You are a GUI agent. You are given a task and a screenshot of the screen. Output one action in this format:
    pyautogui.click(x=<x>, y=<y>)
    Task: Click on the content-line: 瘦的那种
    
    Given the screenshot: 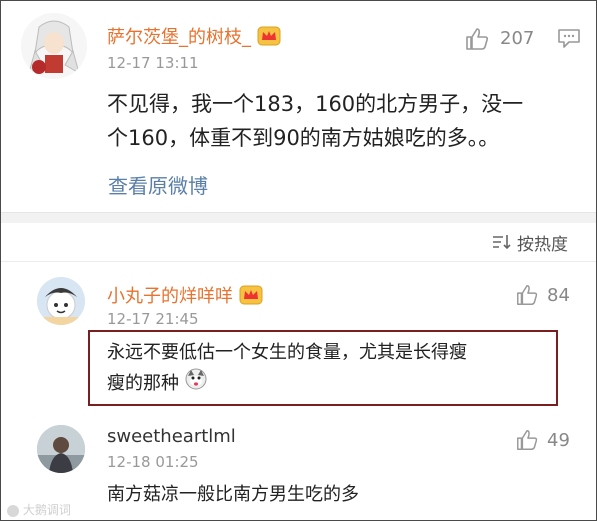 What is the action you would take?
    pyautogui.click(x=327, y=384)
    